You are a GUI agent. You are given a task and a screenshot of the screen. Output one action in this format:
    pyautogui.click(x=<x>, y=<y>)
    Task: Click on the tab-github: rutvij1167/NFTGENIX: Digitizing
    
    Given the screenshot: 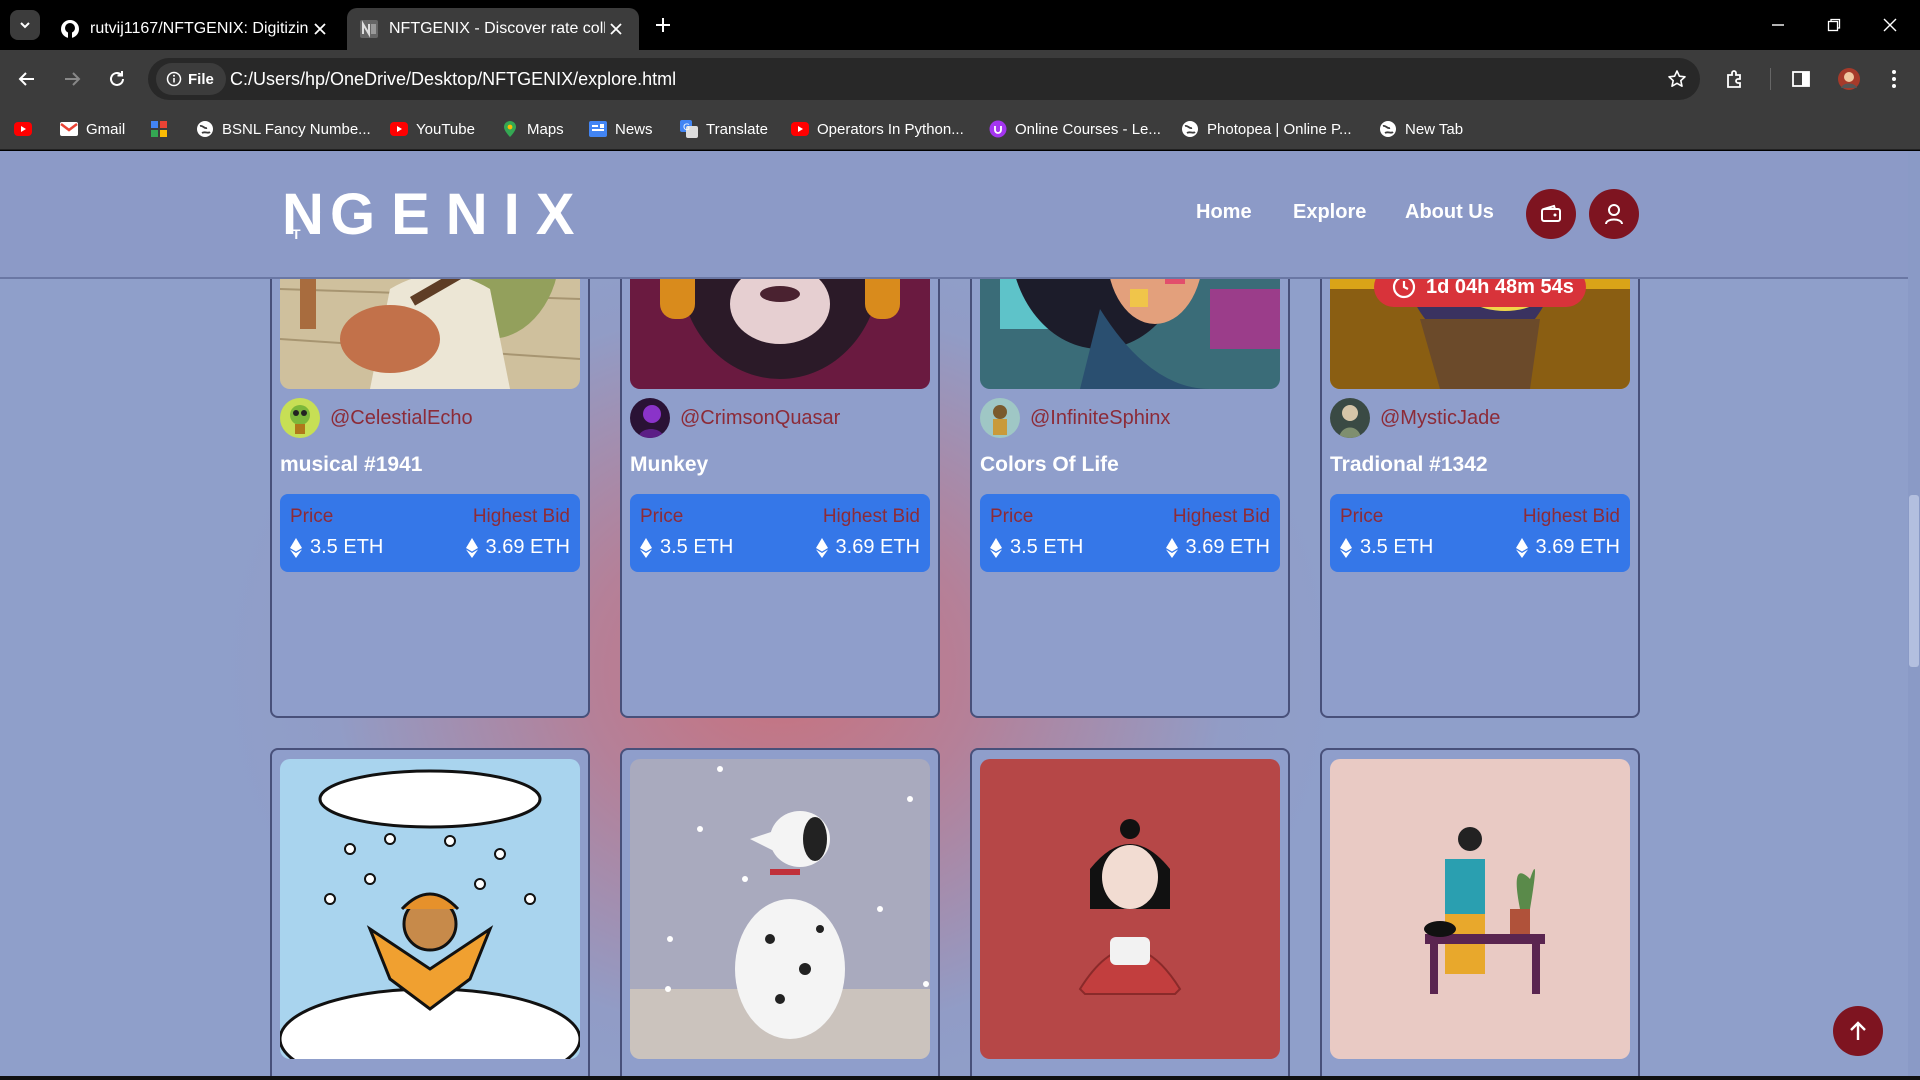 What is the action you would take?
    pyautogui.click(x=195, y=29)
    